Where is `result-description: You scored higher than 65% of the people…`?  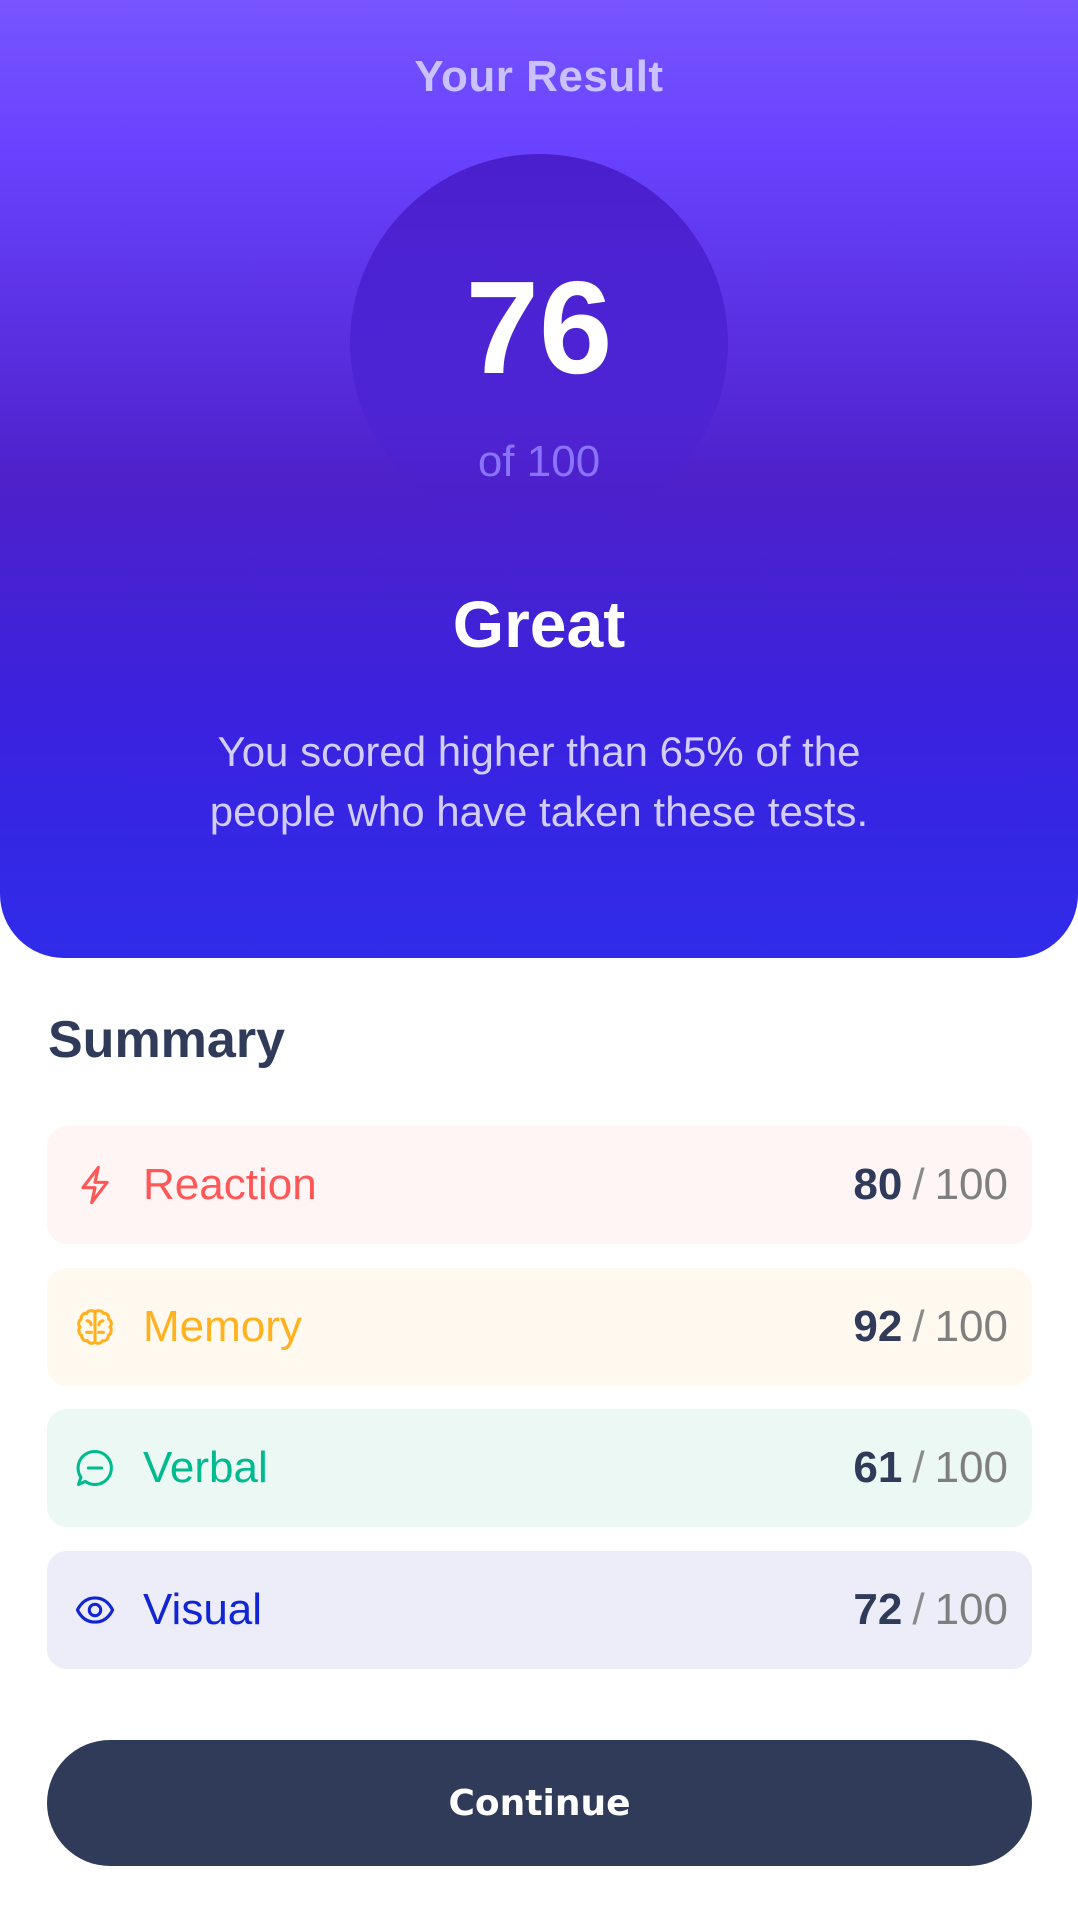
result-description: You scored higher than 65% of the people… is located at coordinates (539, 781).